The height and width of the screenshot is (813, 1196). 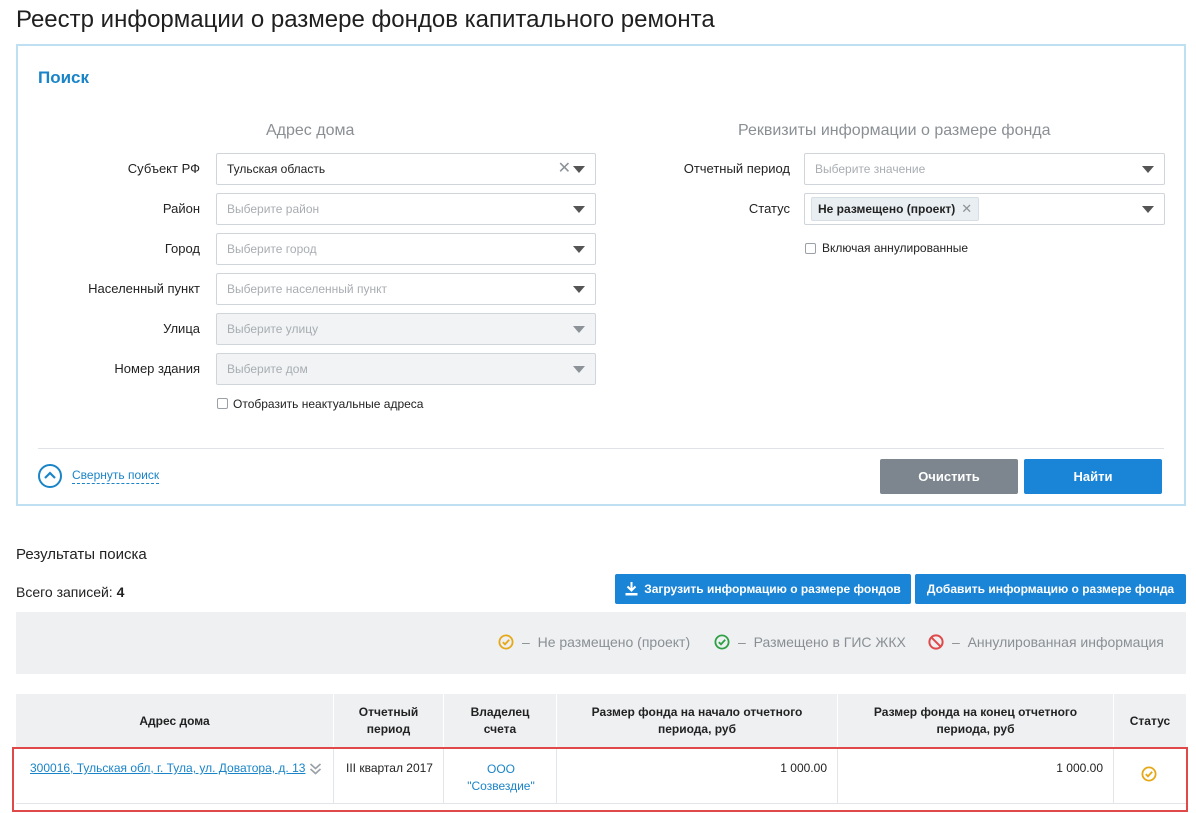 What do you see at coordinates (810, 248) in the screenshot?
I see `include-annulled-checkbox` at bounding box center [810, 248].